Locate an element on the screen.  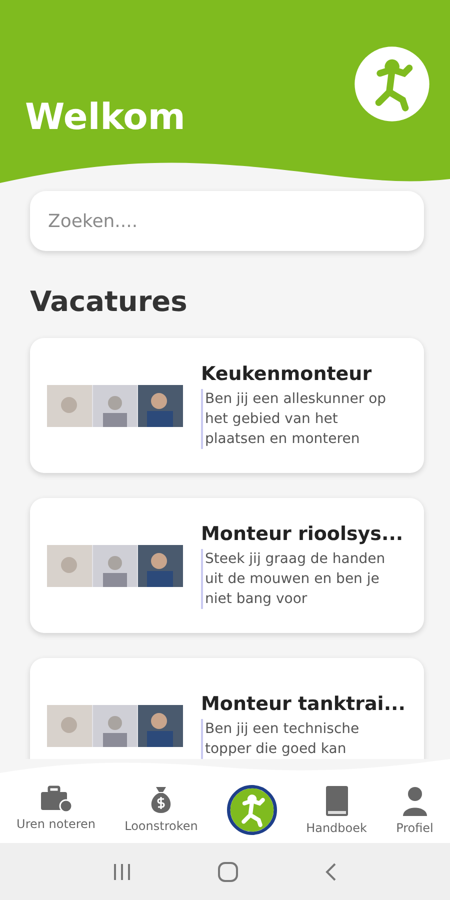
vacancy-description: Steek jij graag de handen uit de mouwen en ben je niet bang voor is located at coordinates (298, 578).